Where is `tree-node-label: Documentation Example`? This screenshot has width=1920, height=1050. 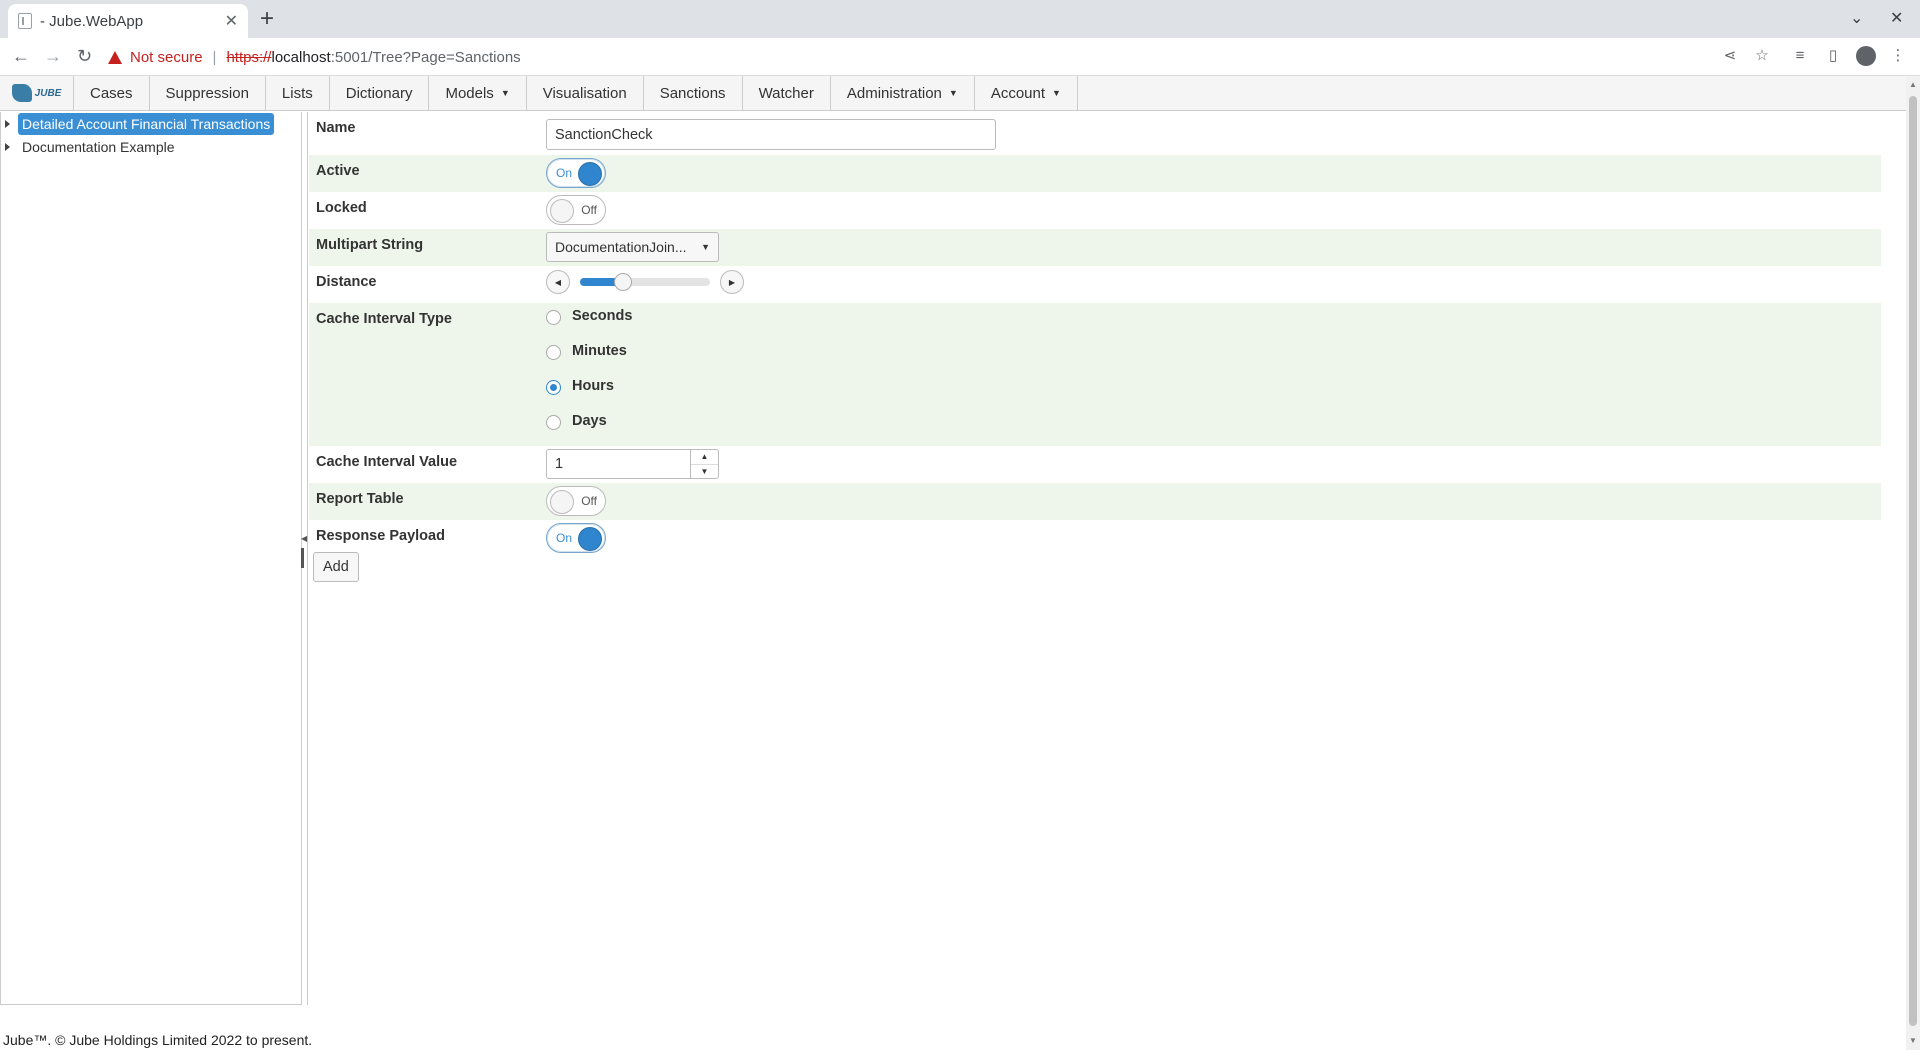
tree-node-label: Documentation Example is located at coordinates (98, 147).